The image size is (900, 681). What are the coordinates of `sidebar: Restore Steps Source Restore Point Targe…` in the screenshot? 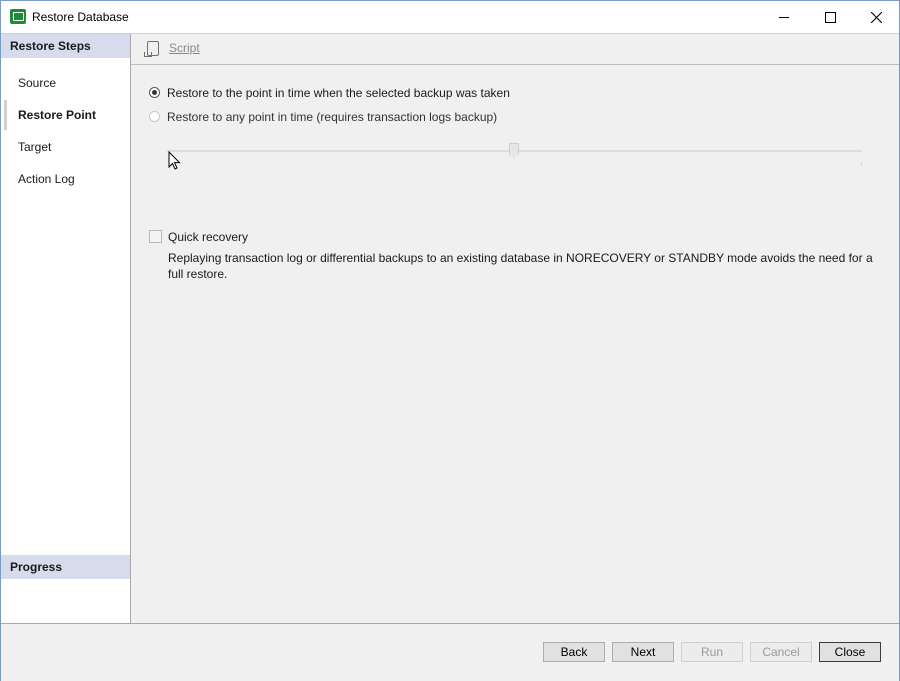 It's located at (66, 328).